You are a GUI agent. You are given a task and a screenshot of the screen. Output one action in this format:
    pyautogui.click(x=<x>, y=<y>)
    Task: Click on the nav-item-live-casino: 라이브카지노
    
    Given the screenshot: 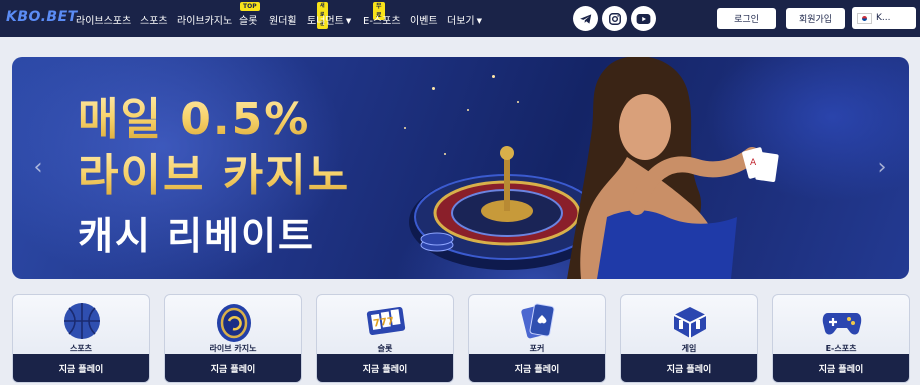 What is the action you would take?
    pyautogui.click(x=204, y=19)
    